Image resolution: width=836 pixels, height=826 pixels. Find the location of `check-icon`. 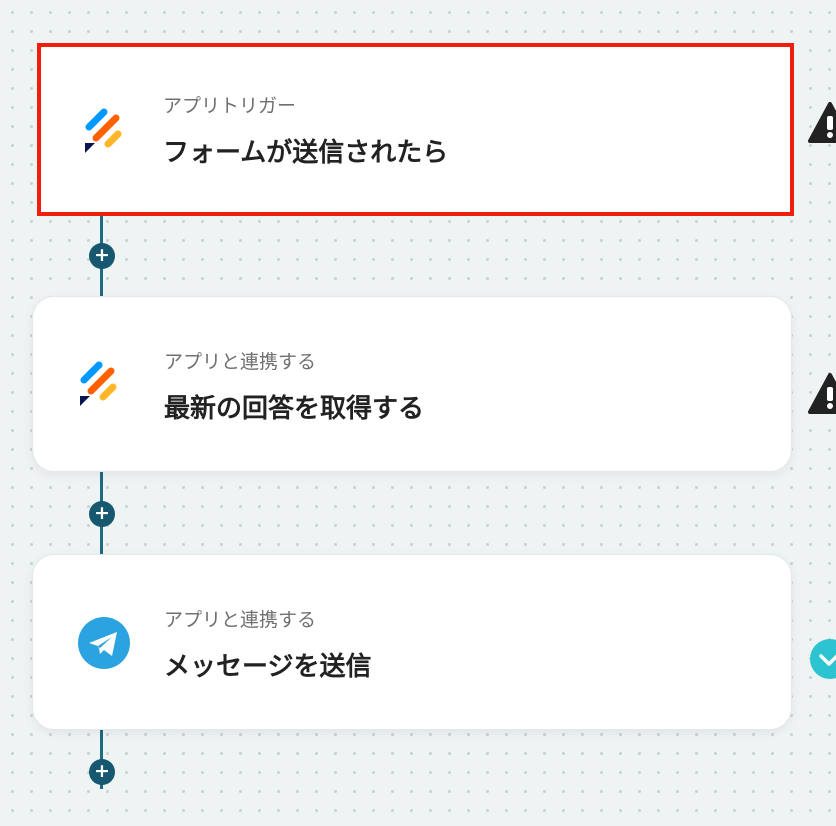

check-icon is located at coordinates (821, 659).